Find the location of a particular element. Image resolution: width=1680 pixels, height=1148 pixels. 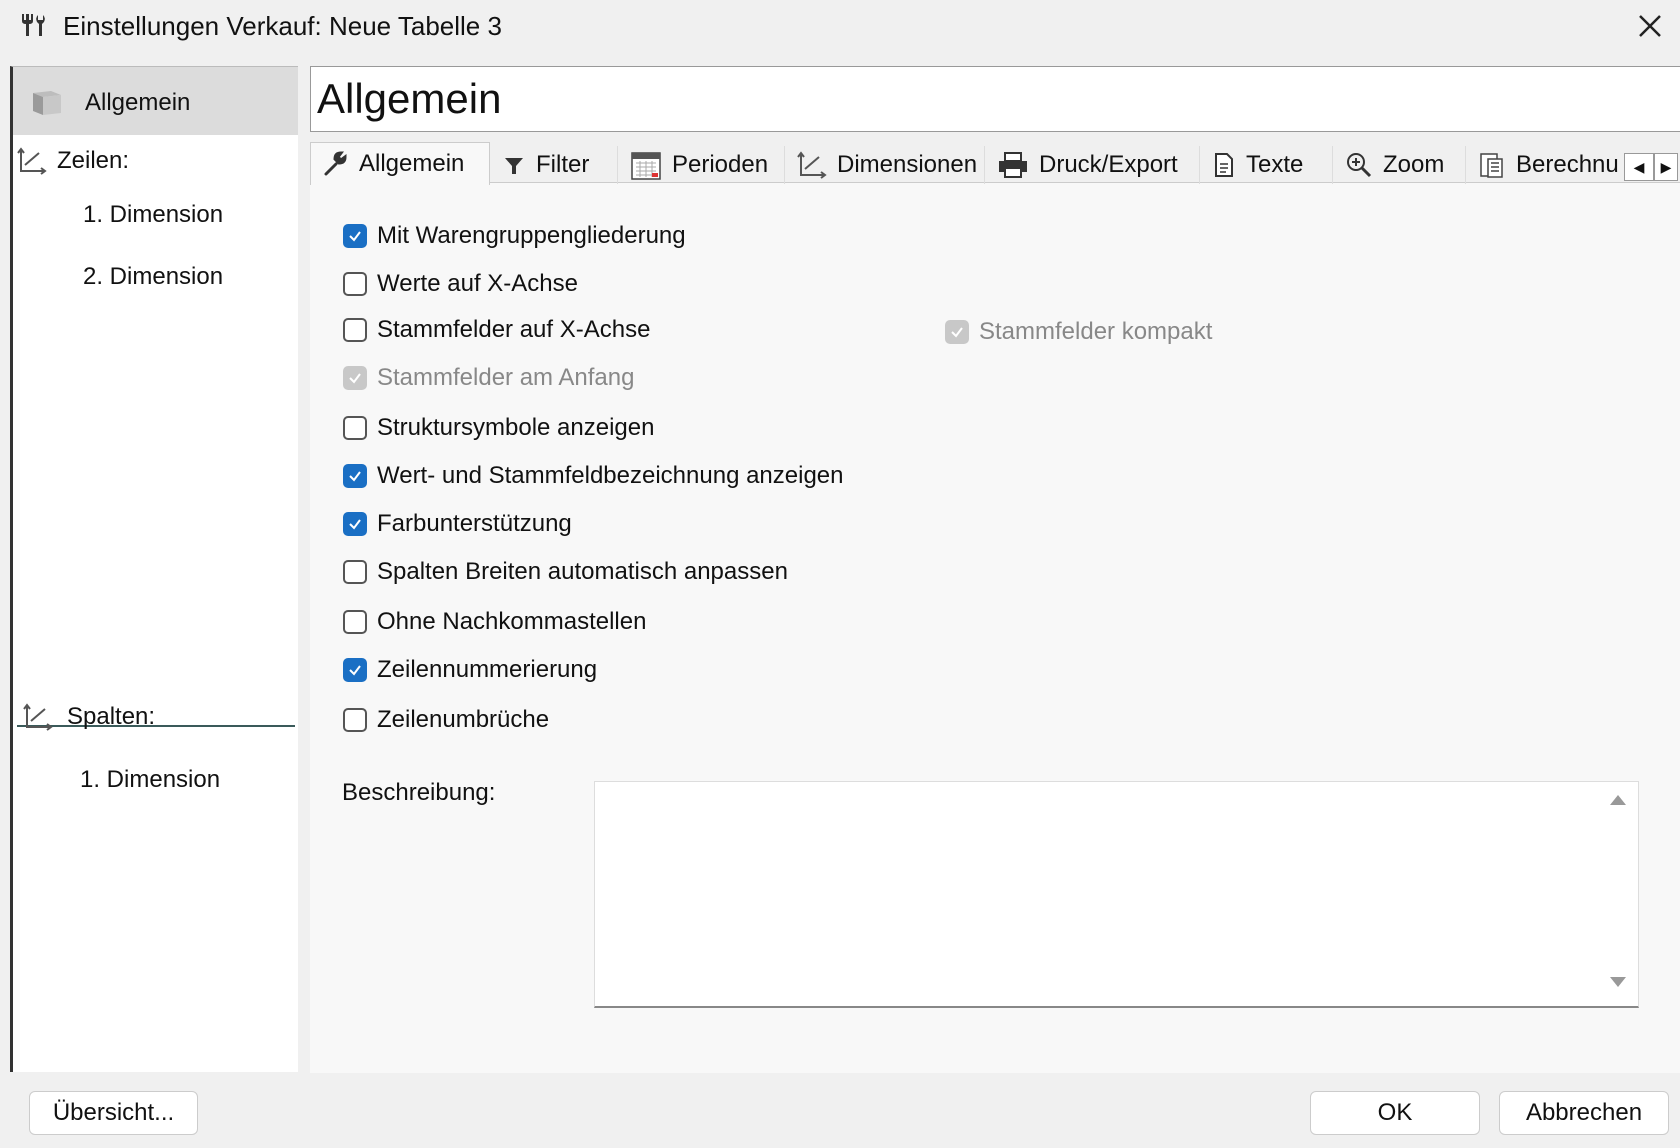

tab-filter: Filter is located at coordinates (554, 165).